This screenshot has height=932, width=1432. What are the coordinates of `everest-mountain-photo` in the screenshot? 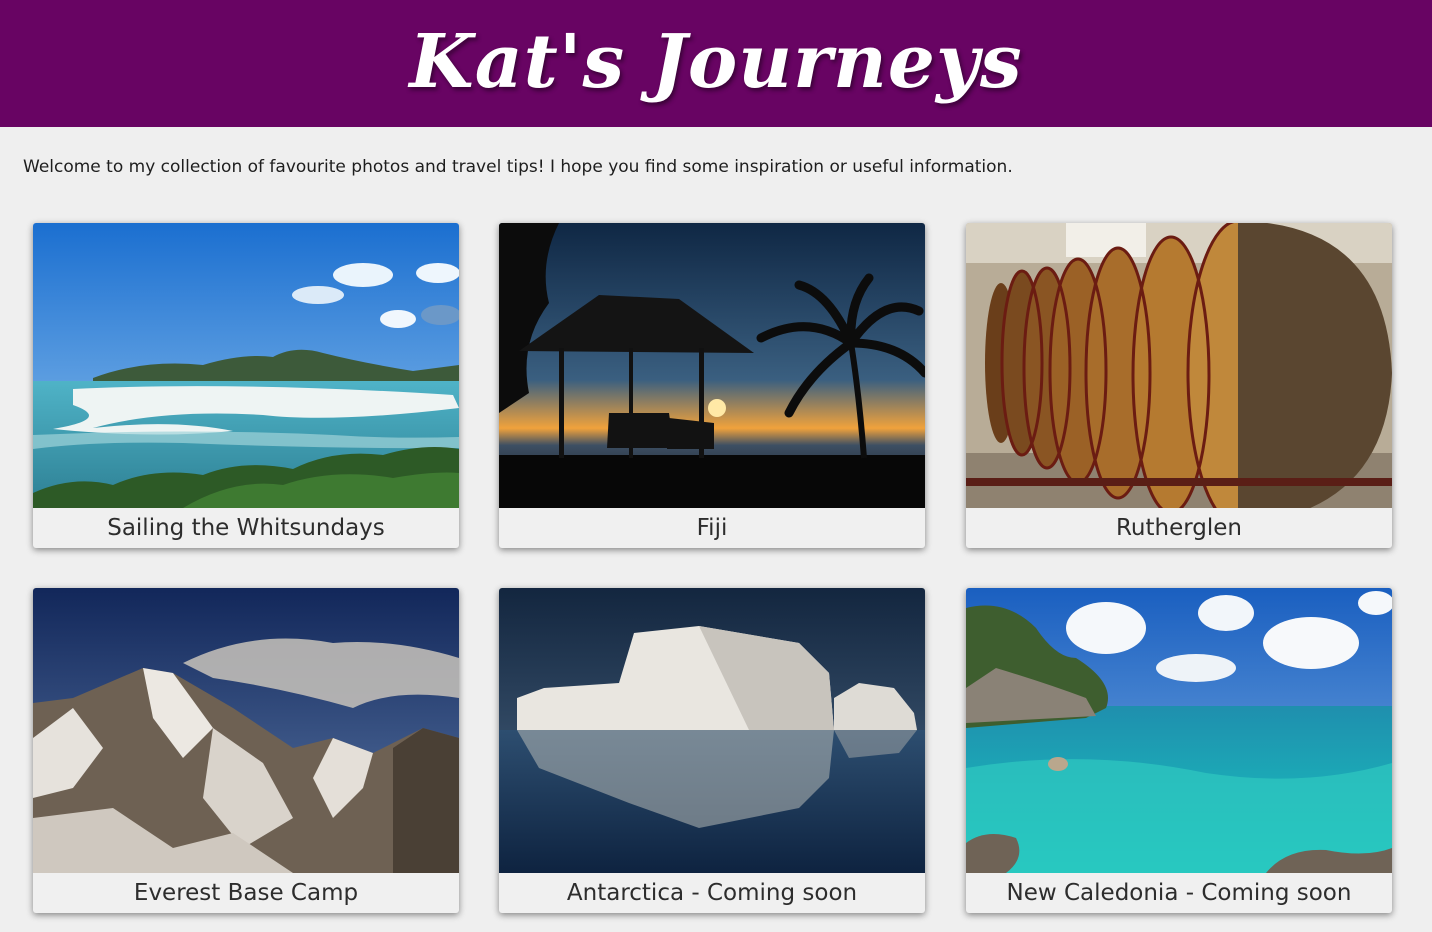 It's located at (246, 730).